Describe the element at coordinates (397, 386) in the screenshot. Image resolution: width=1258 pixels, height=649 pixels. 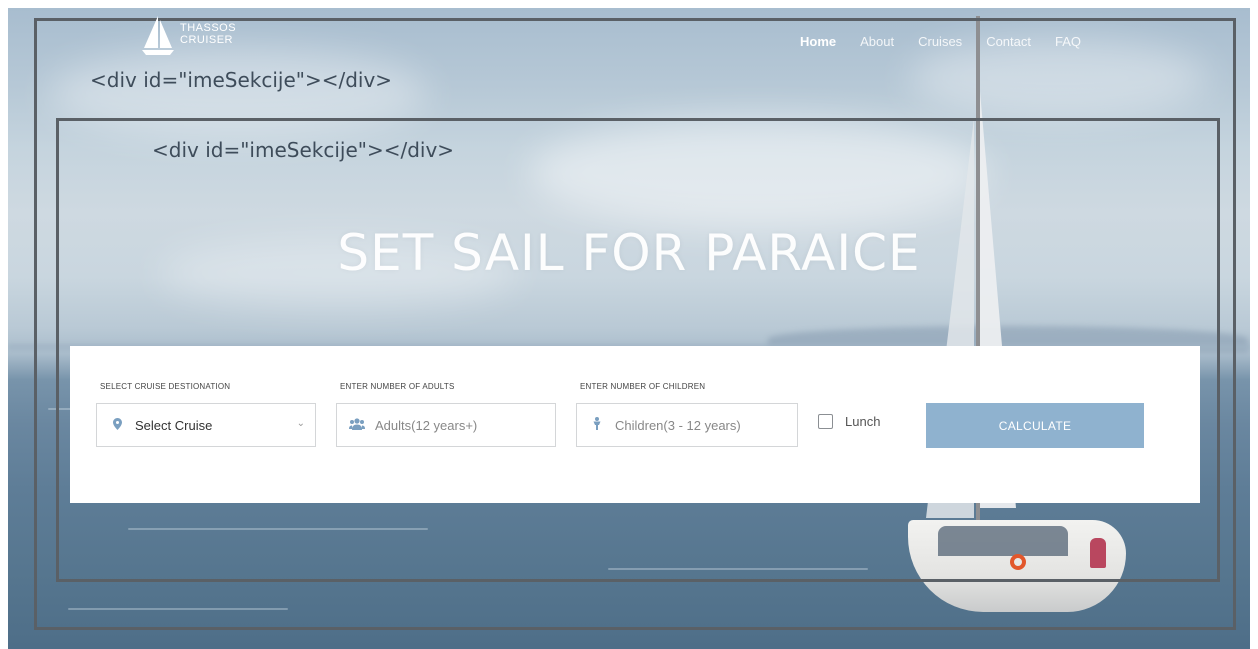
I see `adults-label: ENTER NUMBER OF ADULTS` at that location.